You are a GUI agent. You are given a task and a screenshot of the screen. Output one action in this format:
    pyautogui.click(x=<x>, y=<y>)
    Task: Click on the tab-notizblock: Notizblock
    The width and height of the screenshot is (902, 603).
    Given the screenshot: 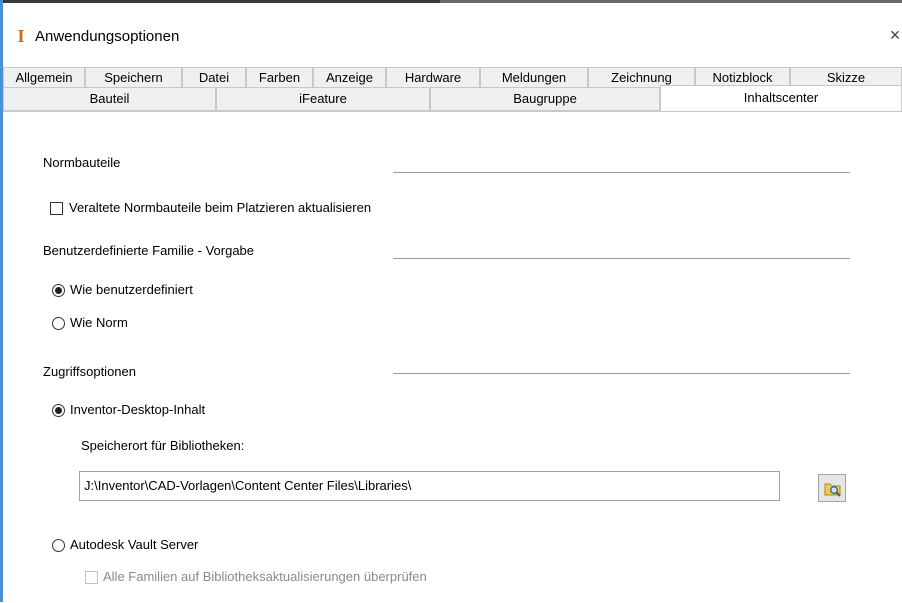 What is the action you would take?
    pyautogui.click(x=742, y=77)
    